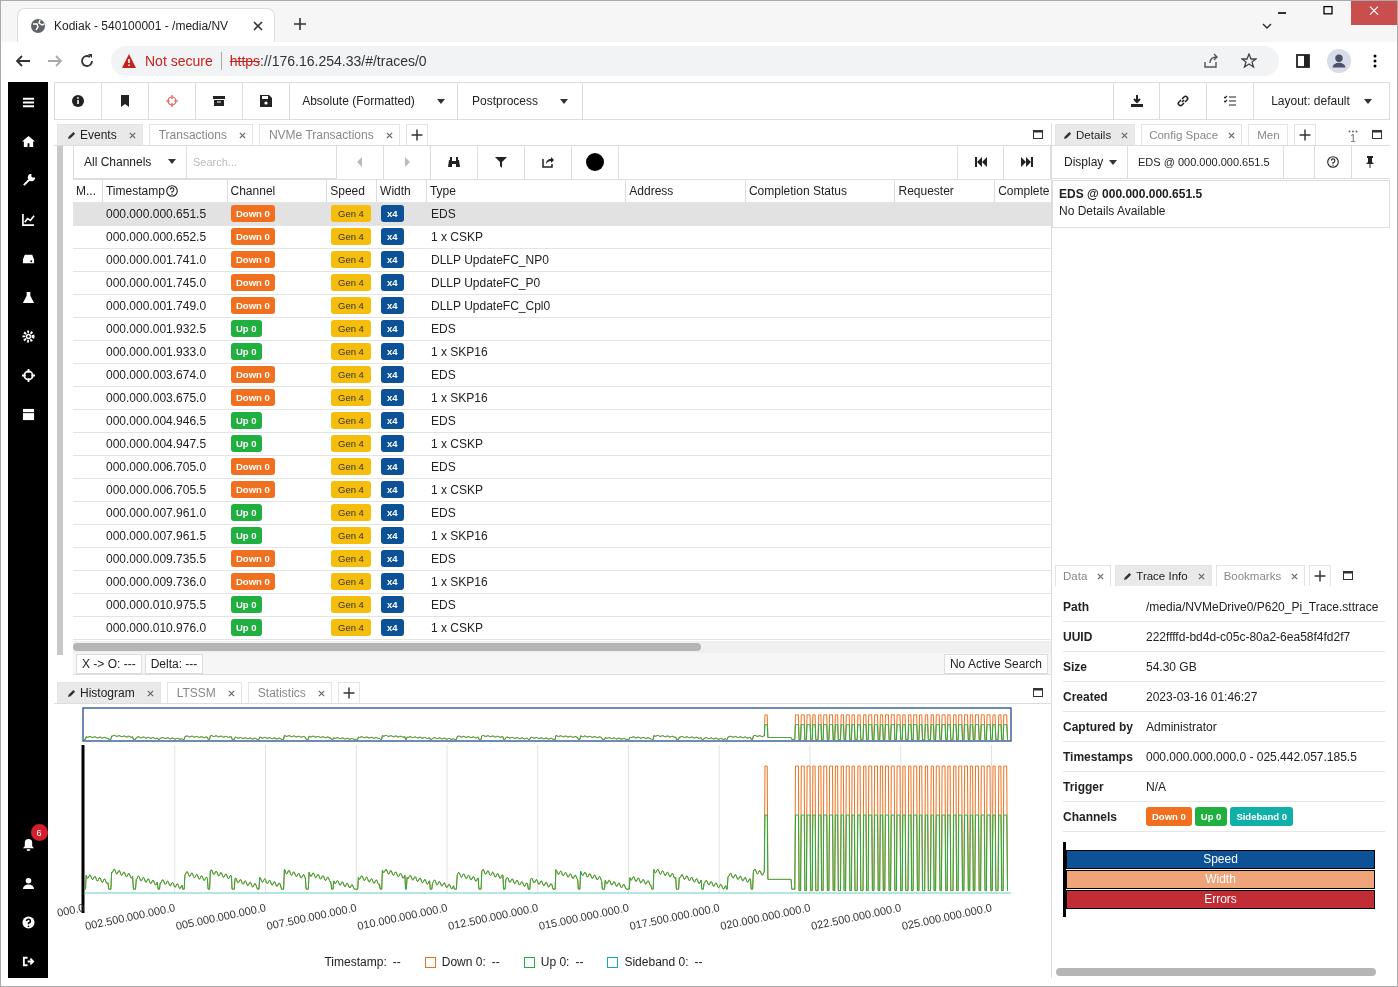  I want to click on crosshair-icon, so click(28, 375).